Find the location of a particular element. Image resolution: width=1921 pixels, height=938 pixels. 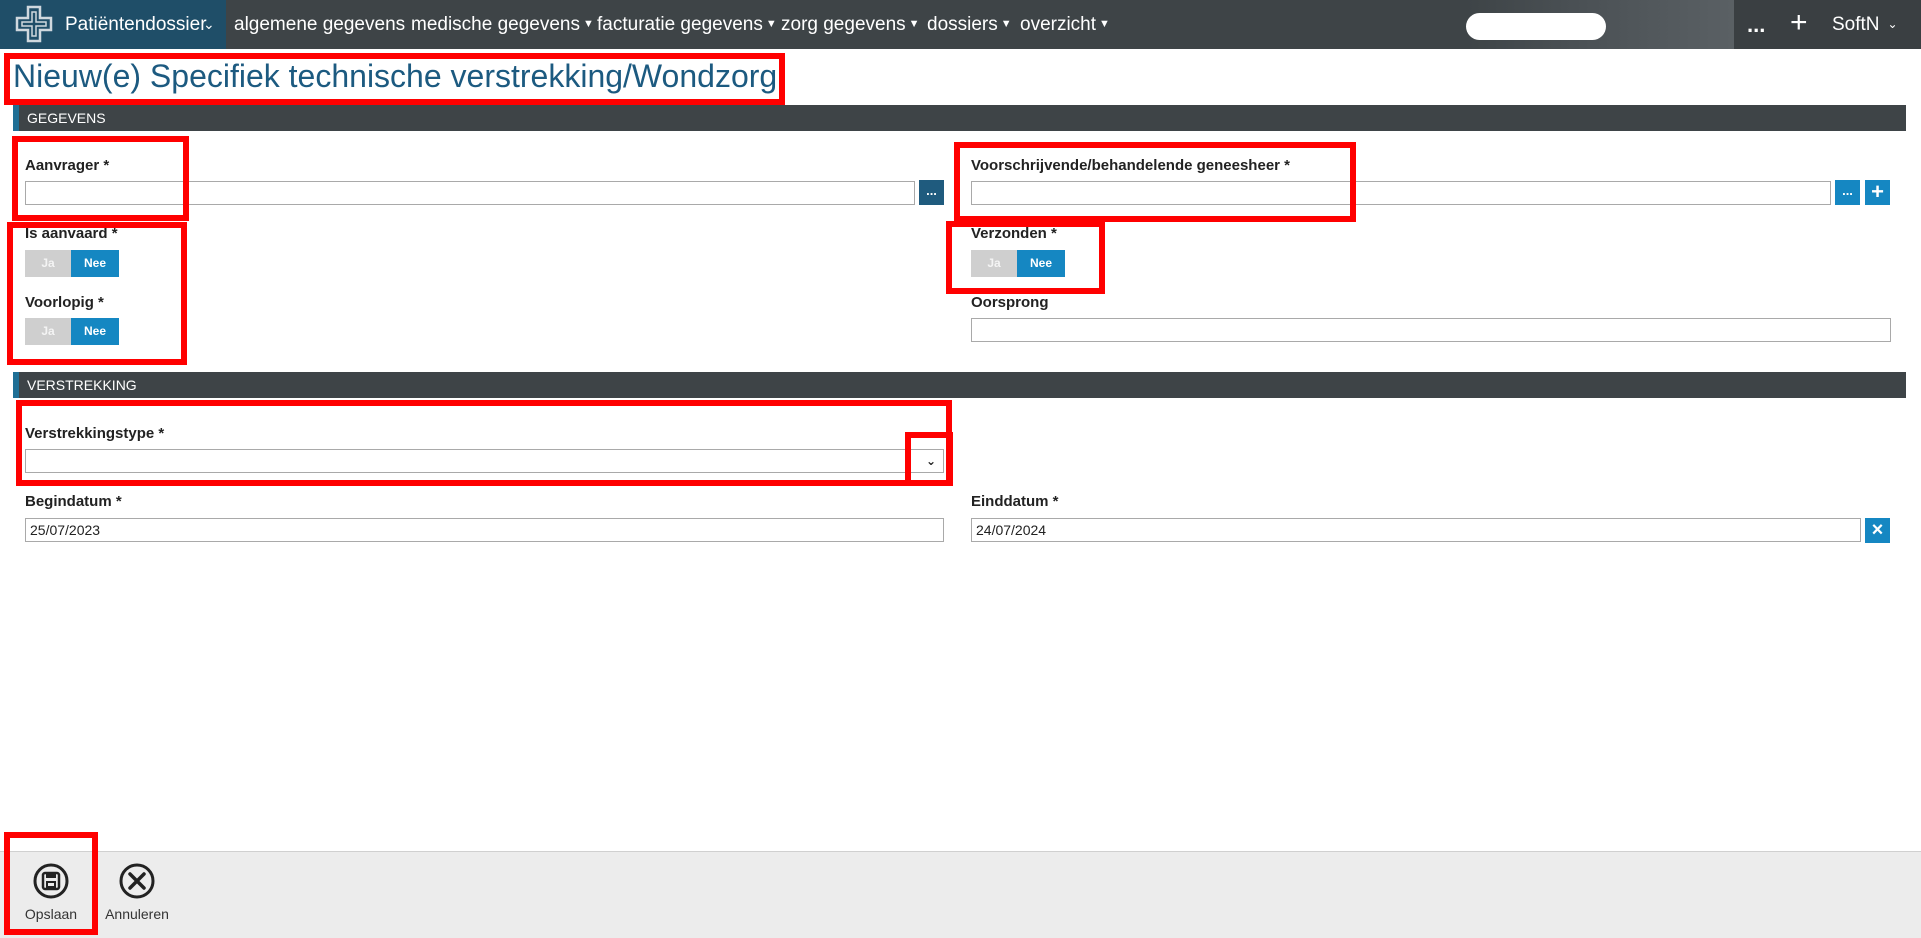

menu-facturatie-gegevens: facturatie gegevens ▼ is located at coordinates (687, 25).